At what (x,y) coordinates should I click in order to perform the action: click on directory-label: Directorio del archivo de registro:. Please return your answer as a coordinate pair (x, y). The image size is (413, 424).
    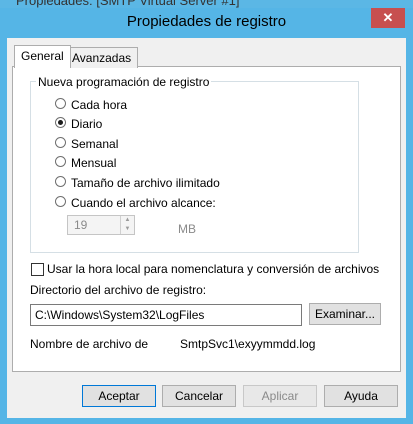
    Looking at the image, I should click on (118, 290).